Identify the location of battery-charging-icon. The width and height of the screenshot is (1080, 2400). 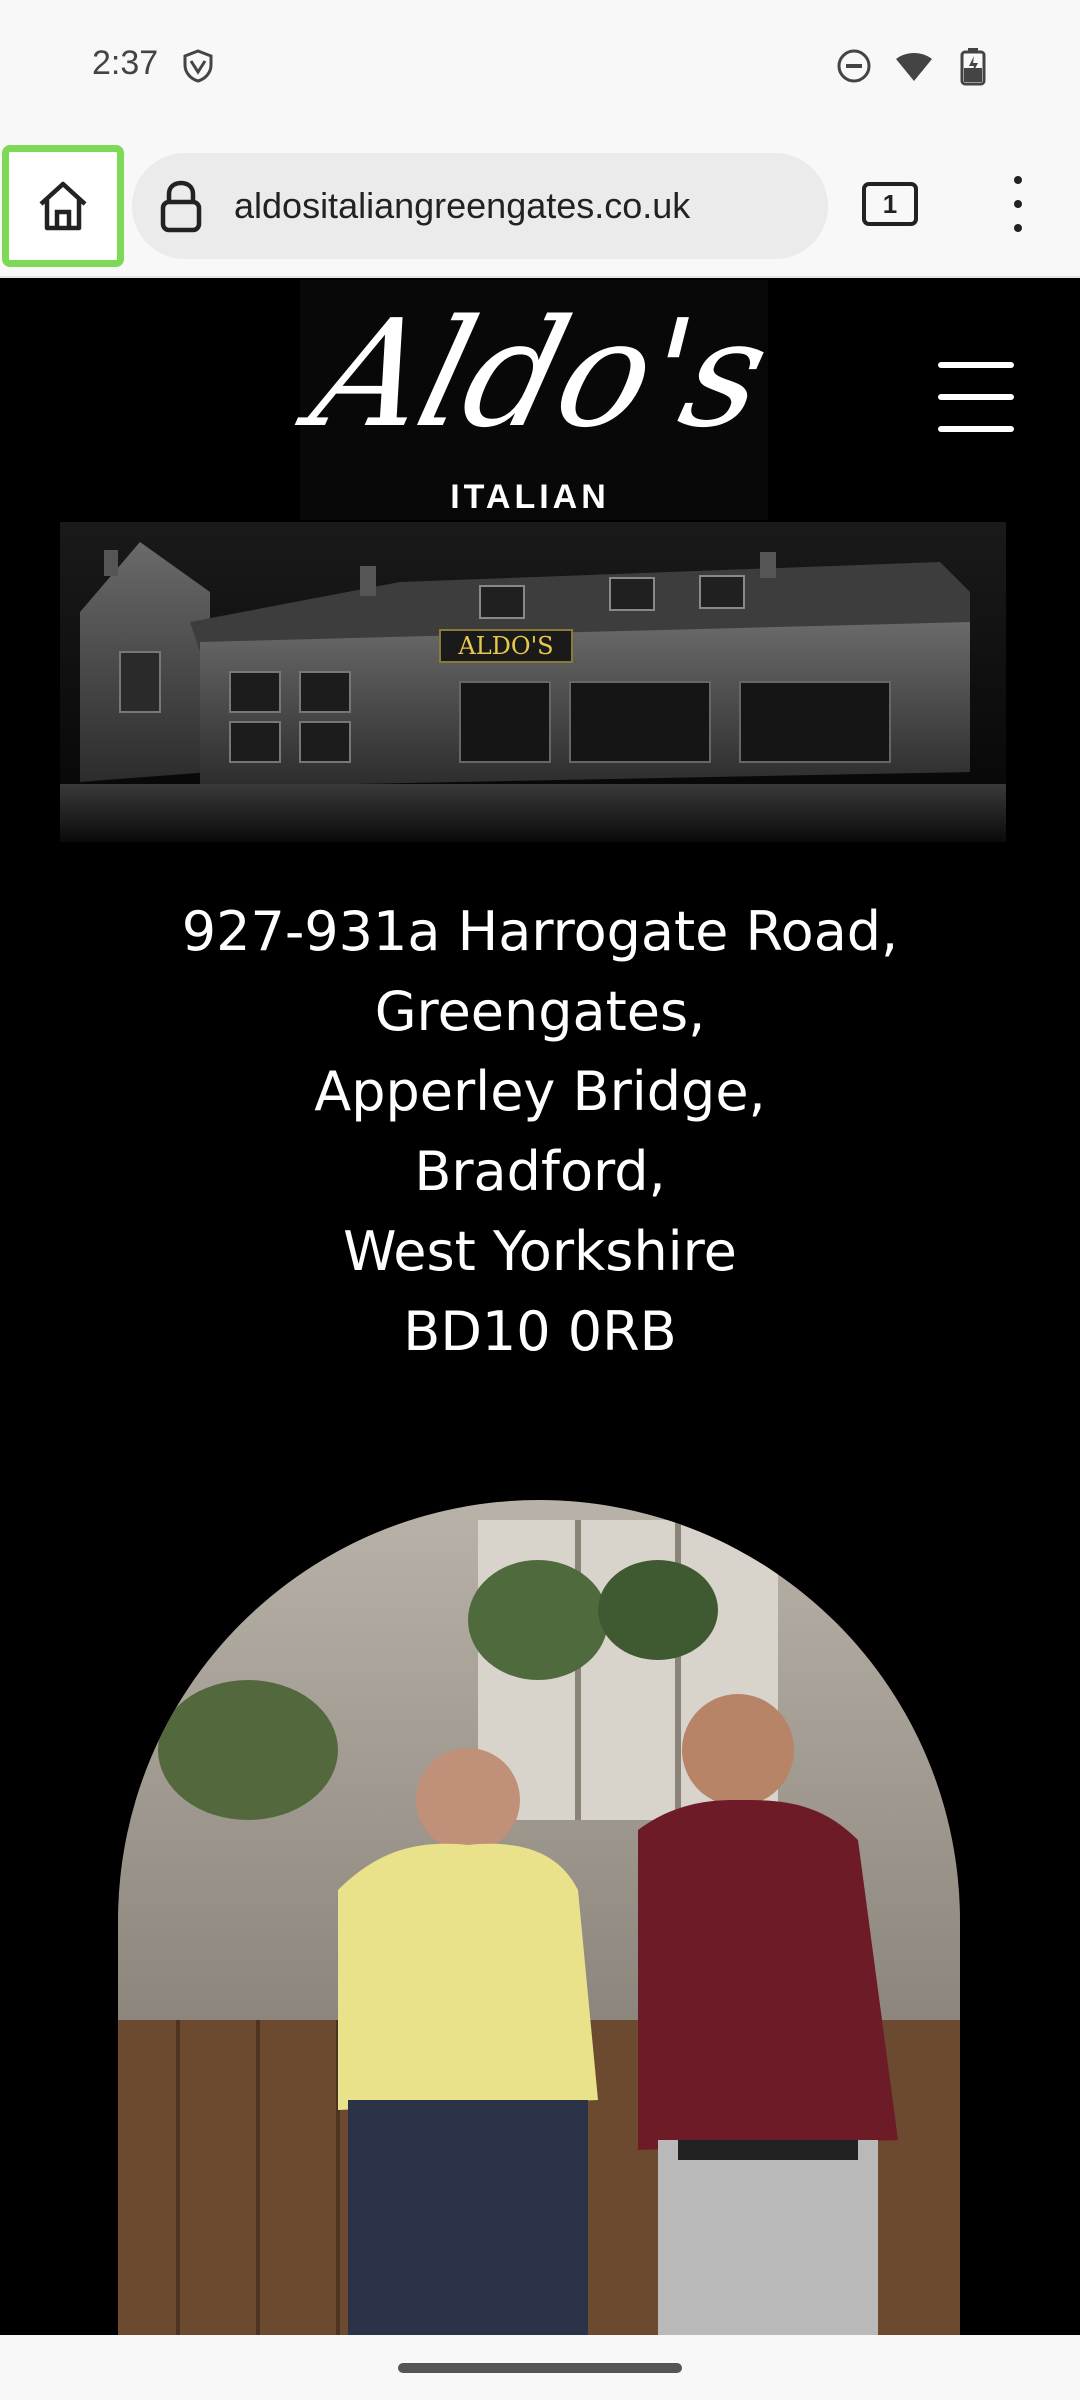
(973, 67).